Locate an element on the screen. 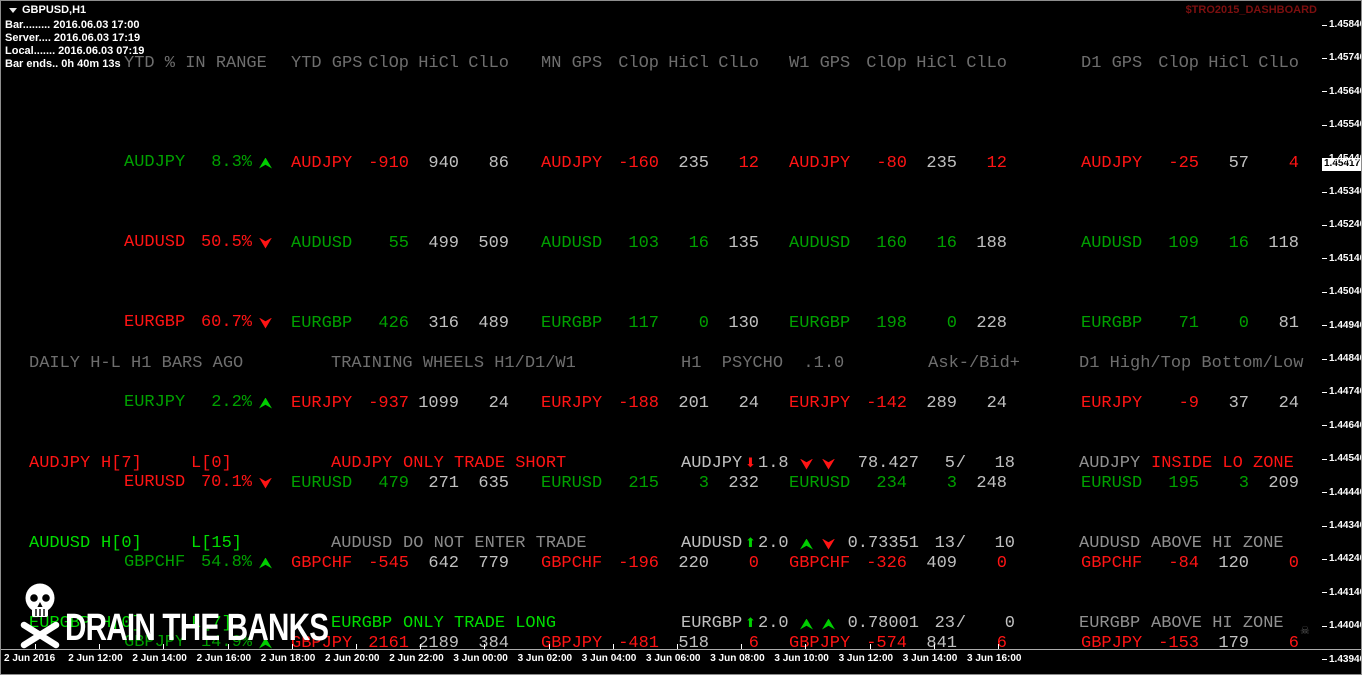 The image size is (1362, 675). psycho-direction-arrow-icon is located at coordinates (750, 544).